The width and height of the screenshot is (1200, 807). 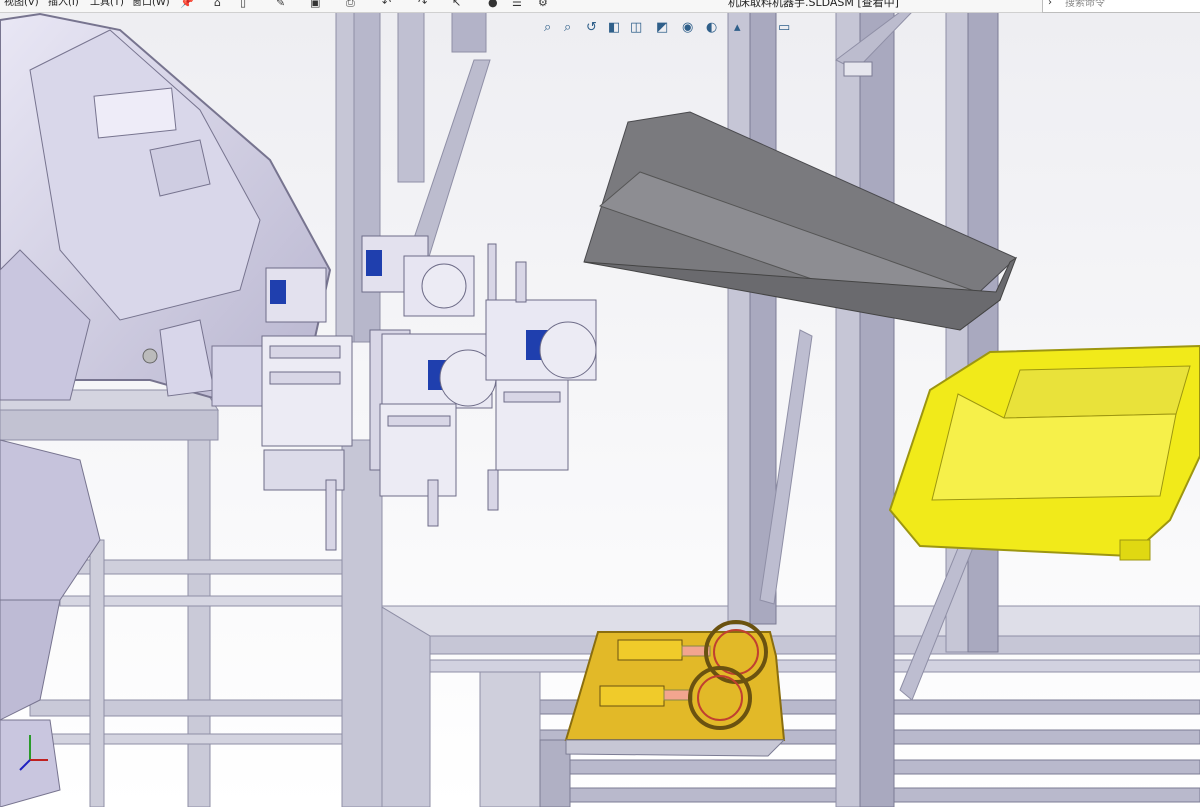 I want to click on search-commands-input: › 搜索命令, so click(x=1121, y=6).